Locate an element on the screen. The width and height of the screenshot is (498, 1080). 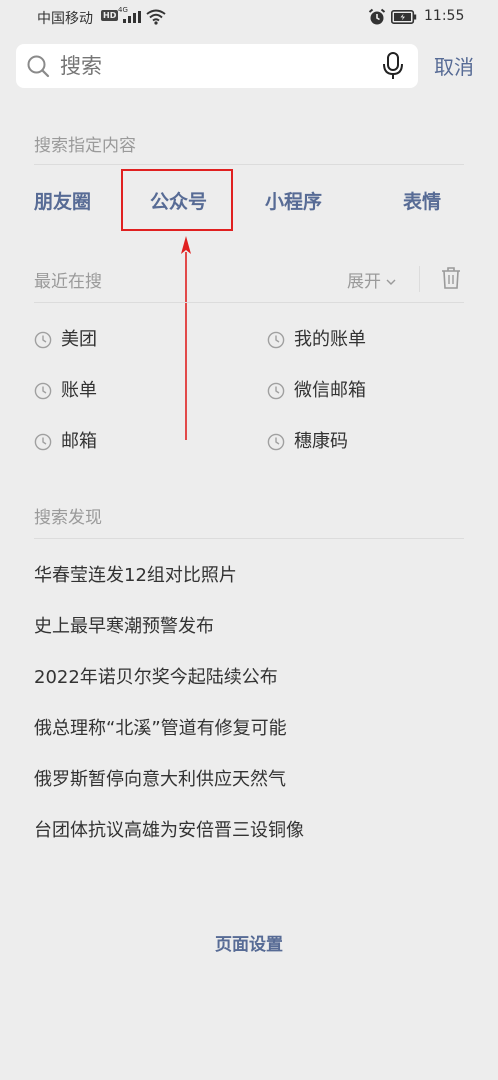
history-item-label: 我的账单 is located at coordinates (330, 339).